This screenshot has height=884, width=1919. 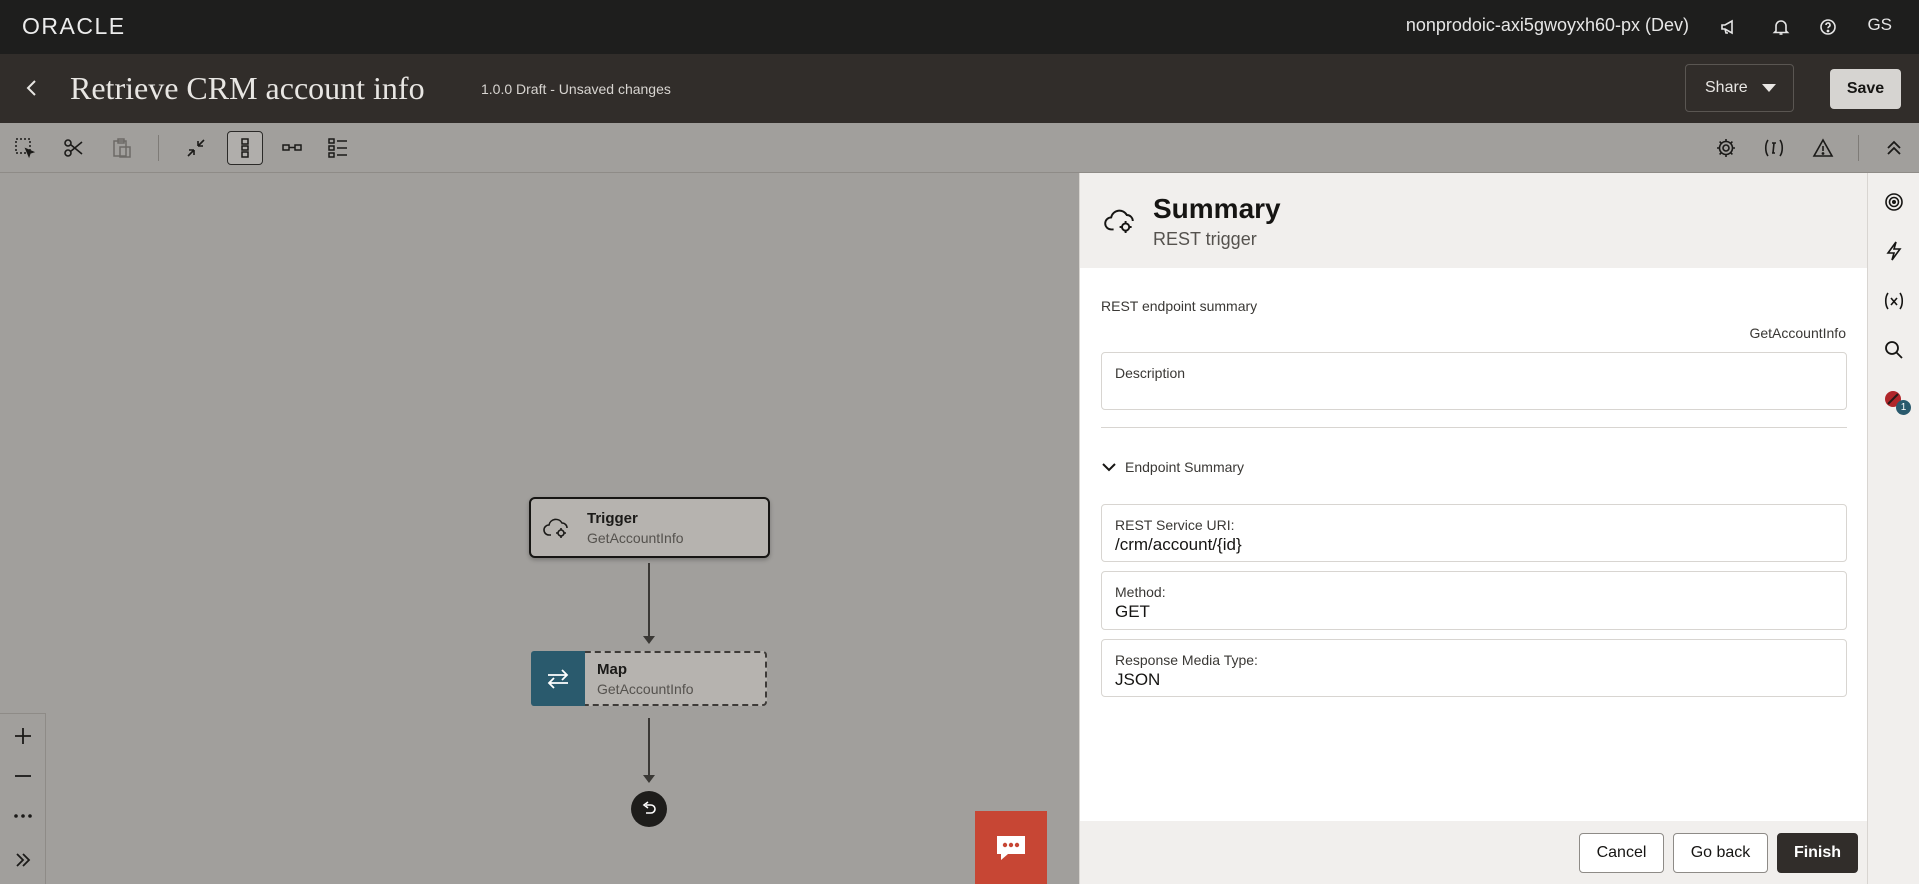 What do you see at coordinates (196, 148) in the screenshot?
I see `collapse-all-icon` at bounding box center [196, 148].